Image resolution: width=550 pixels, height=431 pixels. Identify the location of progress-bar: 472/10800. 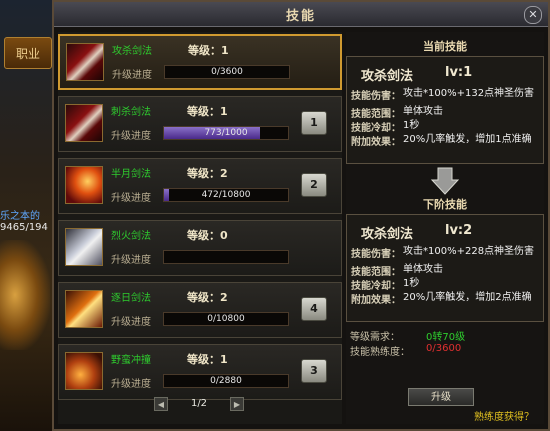
(226, 195).